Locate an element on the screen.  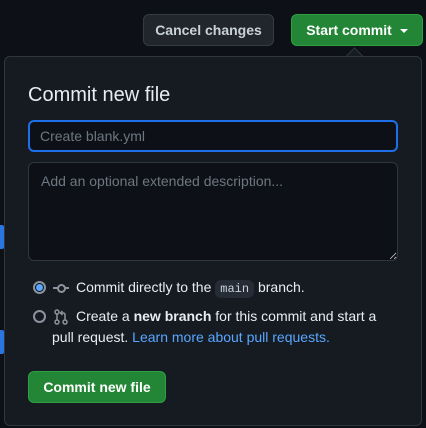
git-pull-request-icon is located at coordinates (61, 317).